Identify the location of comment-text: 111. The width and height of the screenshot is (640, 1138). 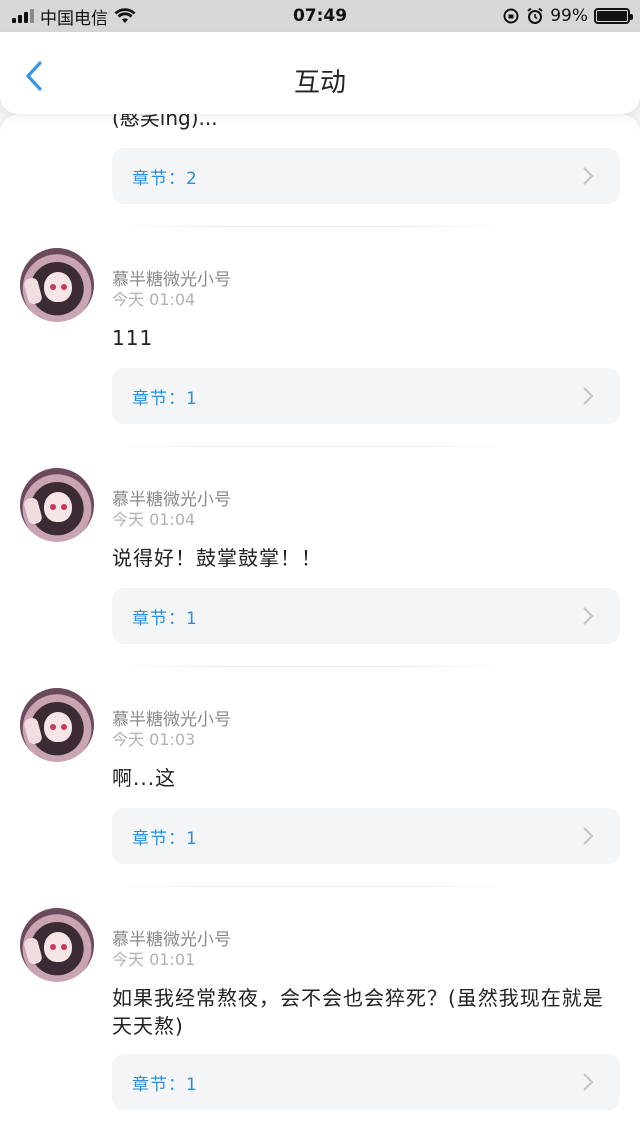
(133, 338).